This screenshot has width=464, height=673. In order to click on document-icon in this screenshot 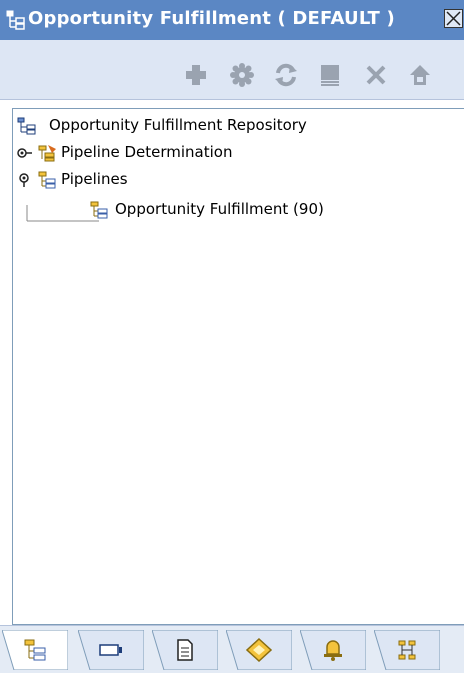, I will do `click(185, 650)`.